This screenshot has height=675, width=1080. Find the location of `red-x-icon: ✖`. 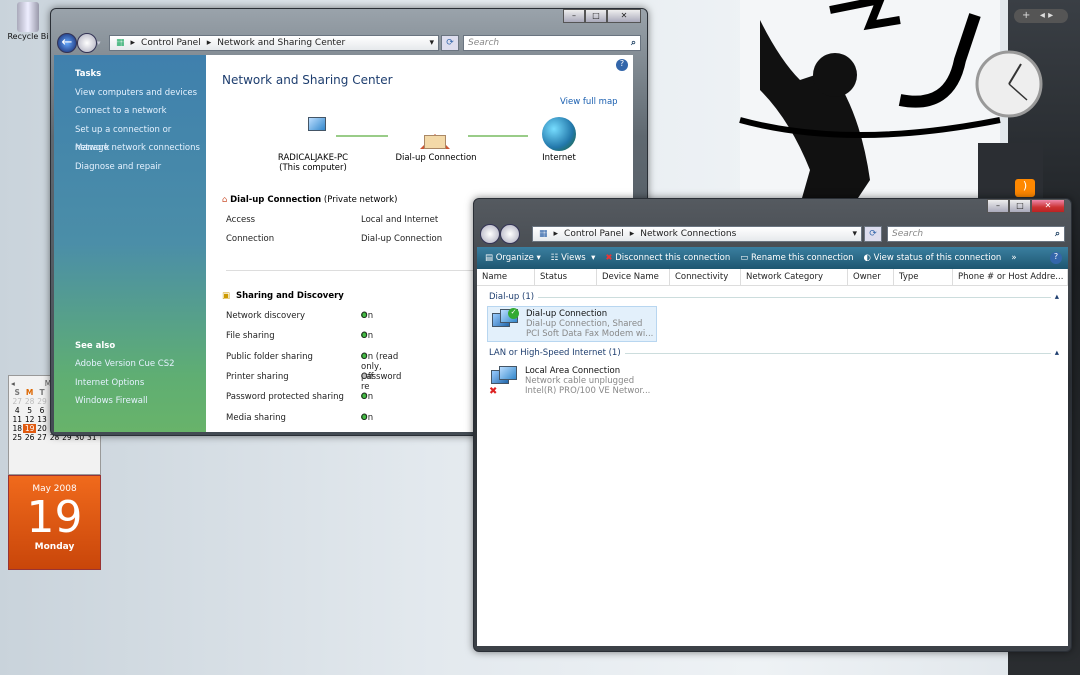

red-x-icon: ✖ is located at coordinates (493, 391).